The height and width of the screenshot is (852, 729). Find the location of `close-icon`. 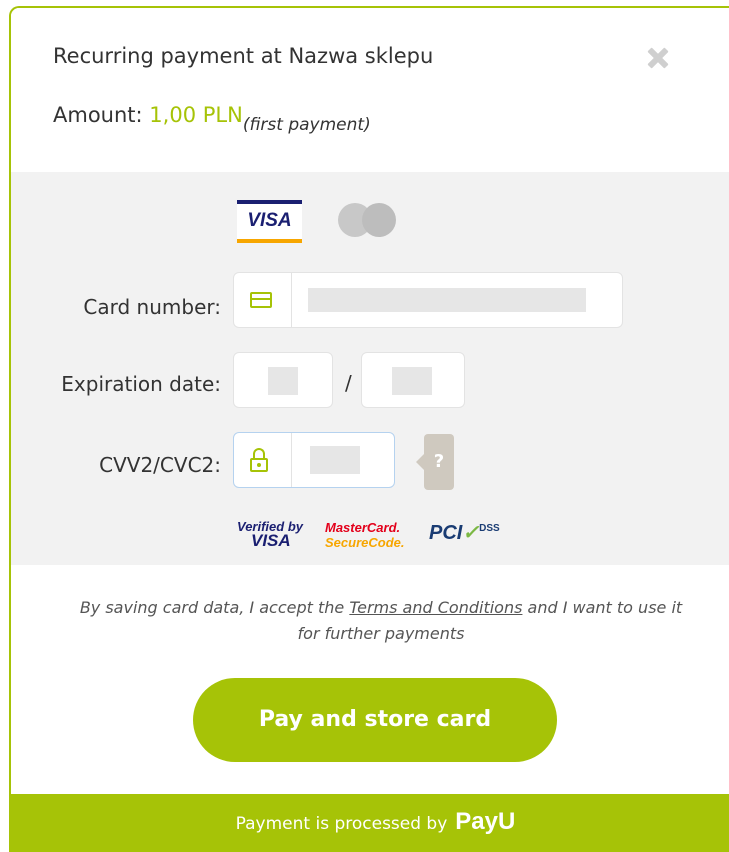

close-icon is located at coordinates (657, 58).